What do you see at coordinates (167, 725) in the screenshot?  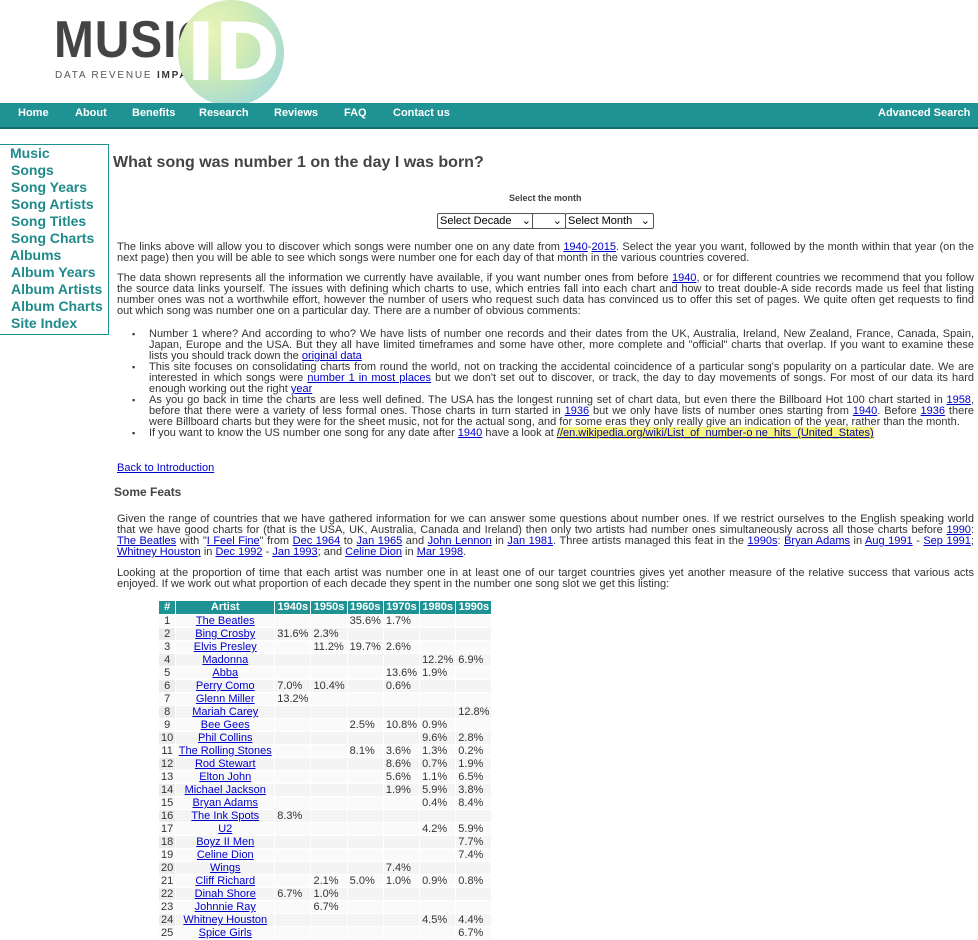 I see `rank-cell: 9` at bounding box center [167, 725].